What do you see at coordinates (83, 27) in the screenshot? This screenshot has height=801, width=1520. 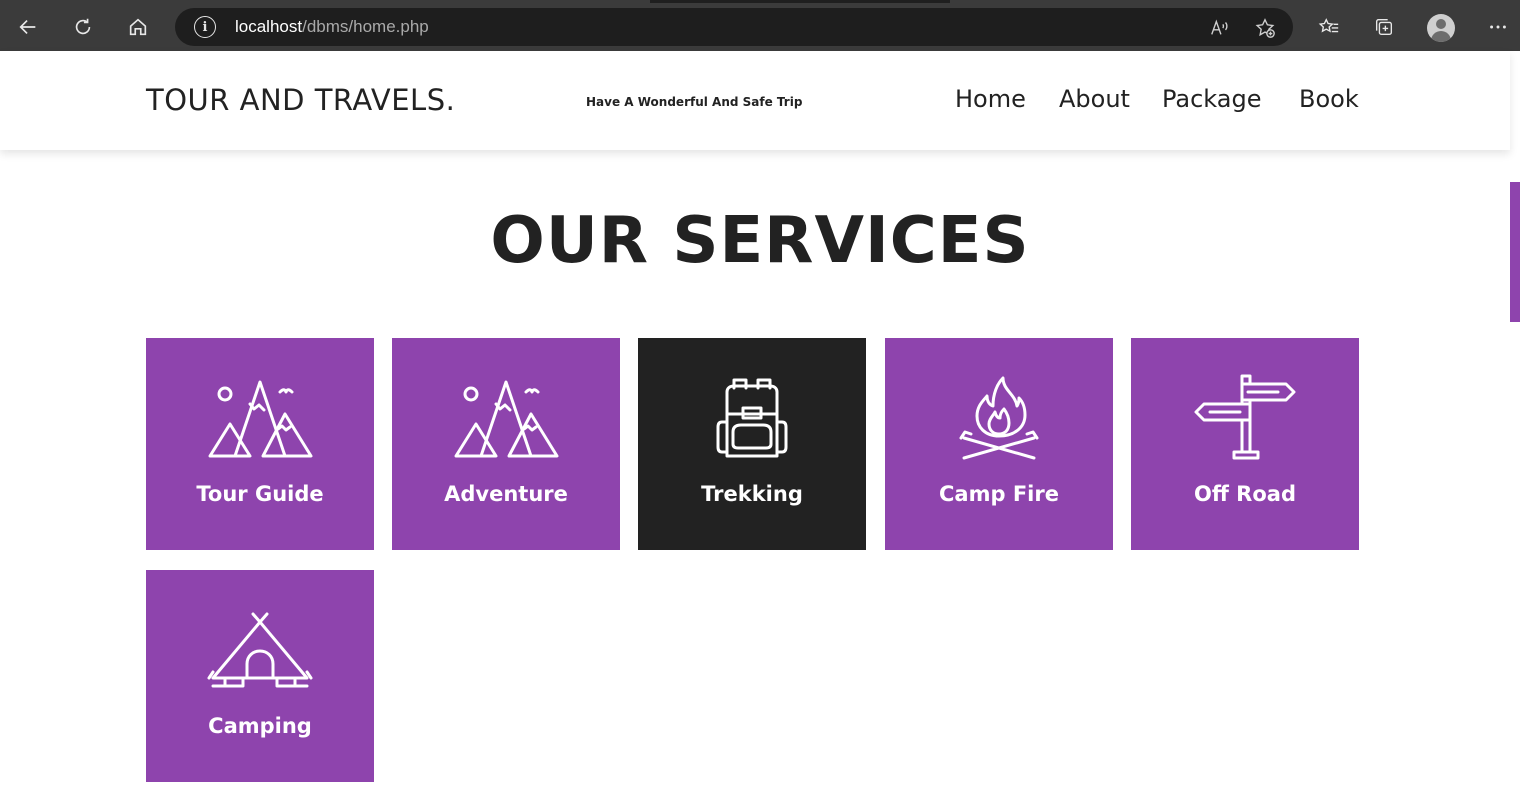 I see `refresh-icon` at bounding box center [83, 27].